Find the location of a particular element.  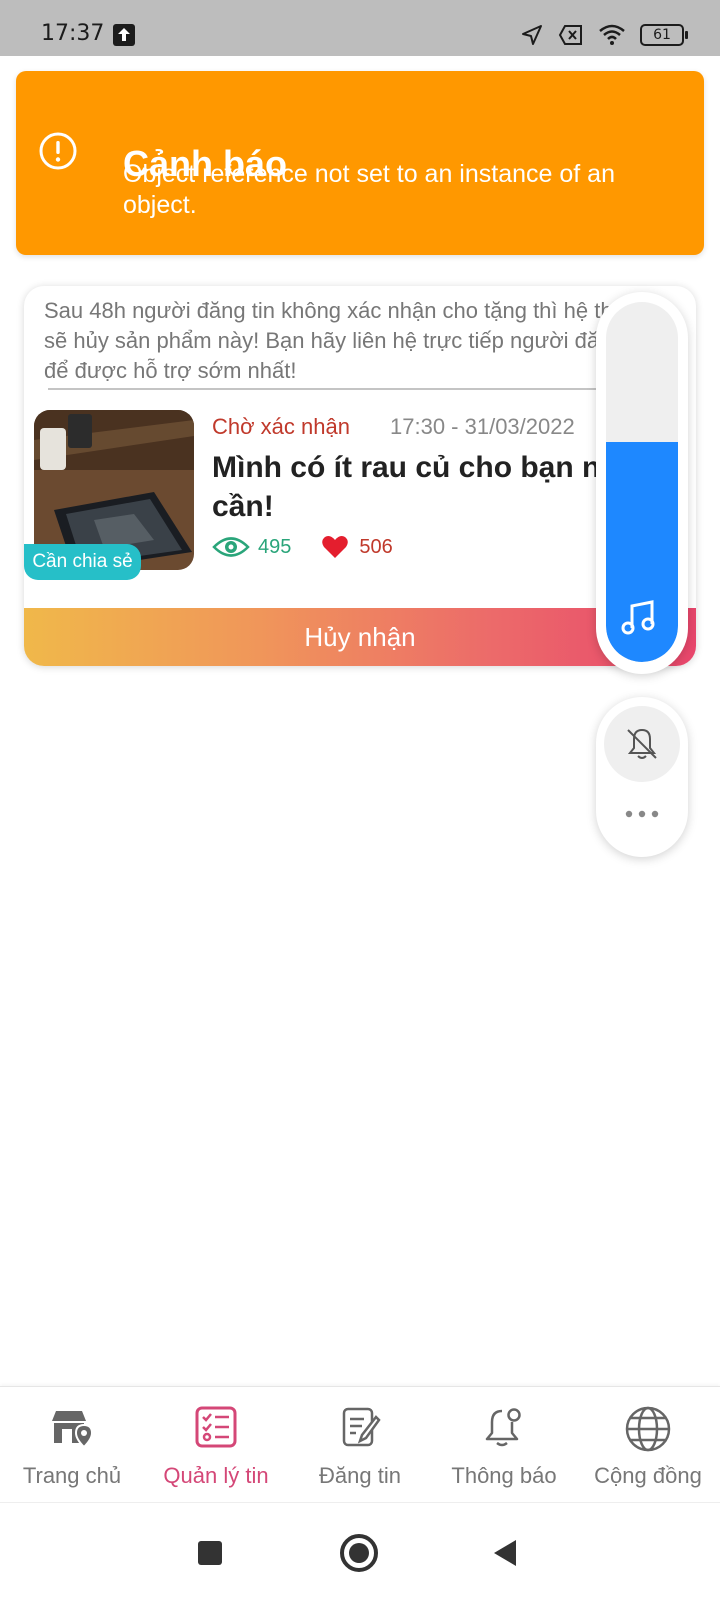

edit-document-icon is located at coordinates (361, 1427).